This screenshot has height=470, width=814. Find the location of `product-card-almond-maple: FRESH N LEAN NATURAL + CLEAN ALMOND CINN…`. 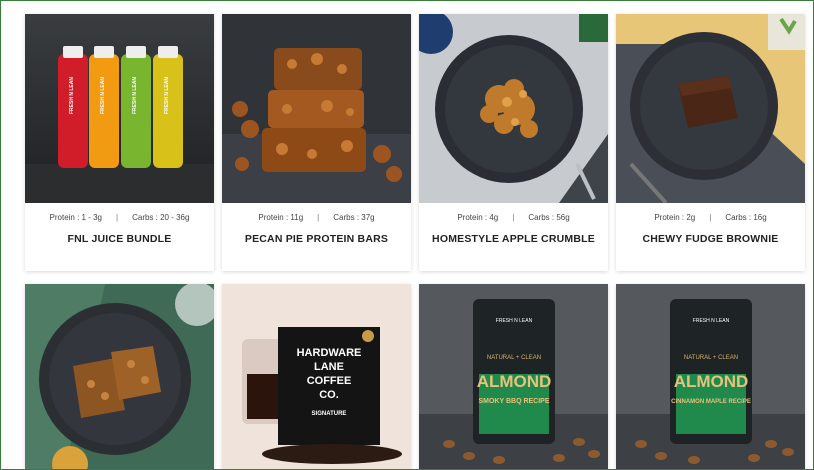

product-card-almond-maple: FRESH N LEAN NATURAL + CLEAN ALMOND CINN… is located at coordinates (710, 376).